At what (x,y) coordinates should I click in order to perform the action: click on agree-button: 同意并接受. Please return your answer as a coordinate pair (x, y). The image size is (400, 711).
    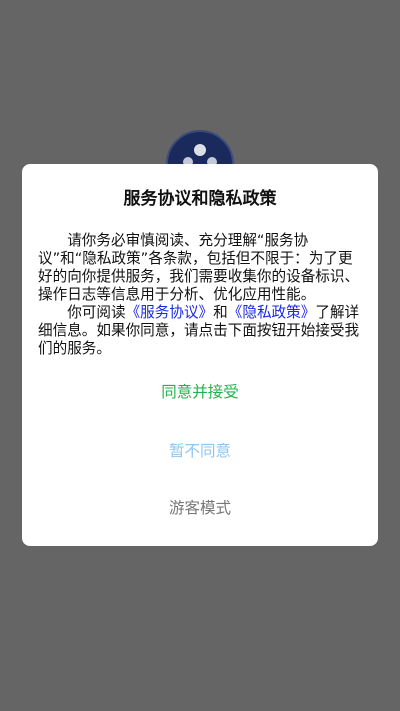
    Looking at the image, I should click on (200, 392).